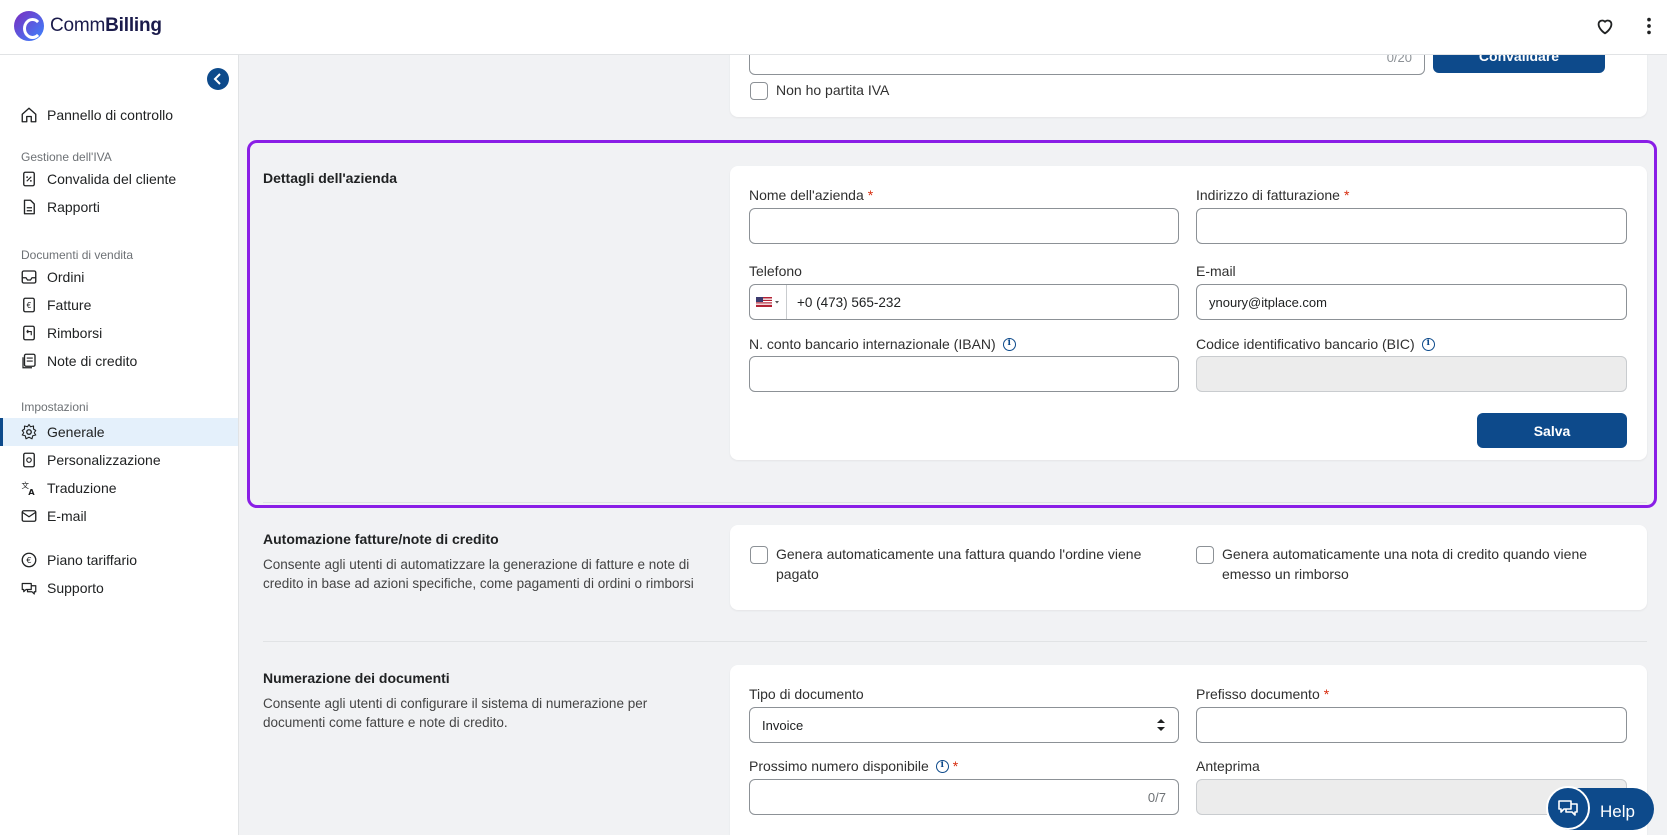 Image resolution: width=1667 pixels, height=835 pixels. I want to click on sidebar-item-orders: Ordini, so click(119, 277).